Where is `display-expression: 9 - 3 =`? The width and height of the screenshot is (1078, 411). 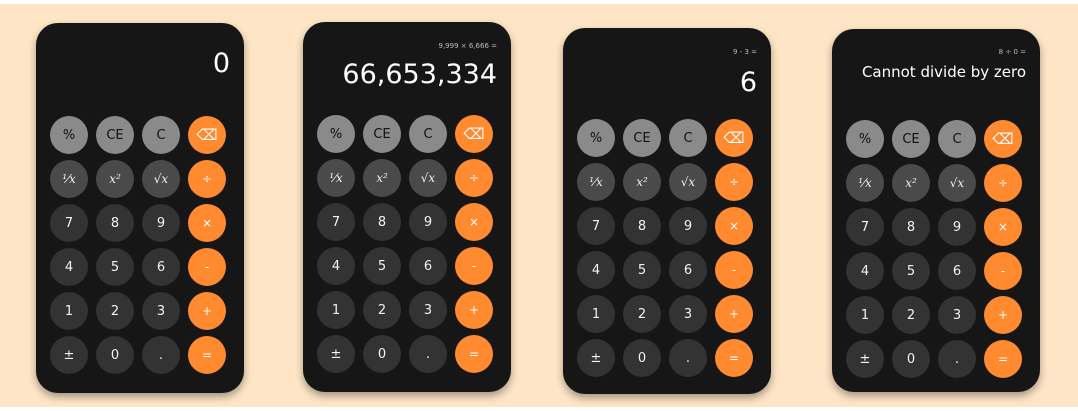 display-expression: 9 - 3 = is located at coordinates (745, 52).